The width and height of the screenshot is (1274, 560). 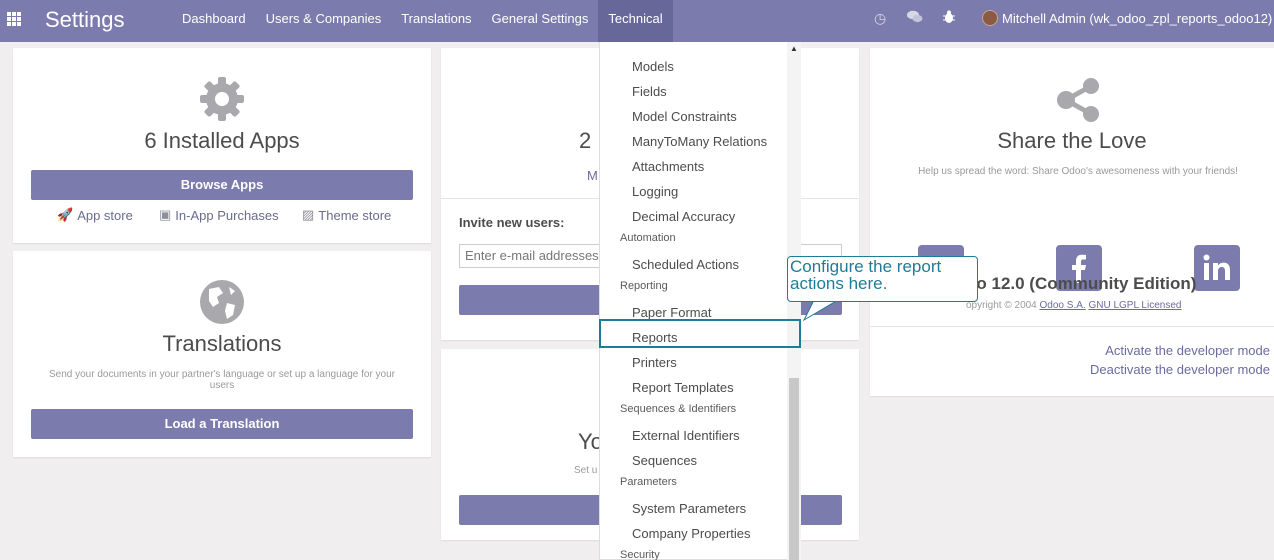 I want to click on dropdown-menu-item: Sequences, so click(x=664, y=460).